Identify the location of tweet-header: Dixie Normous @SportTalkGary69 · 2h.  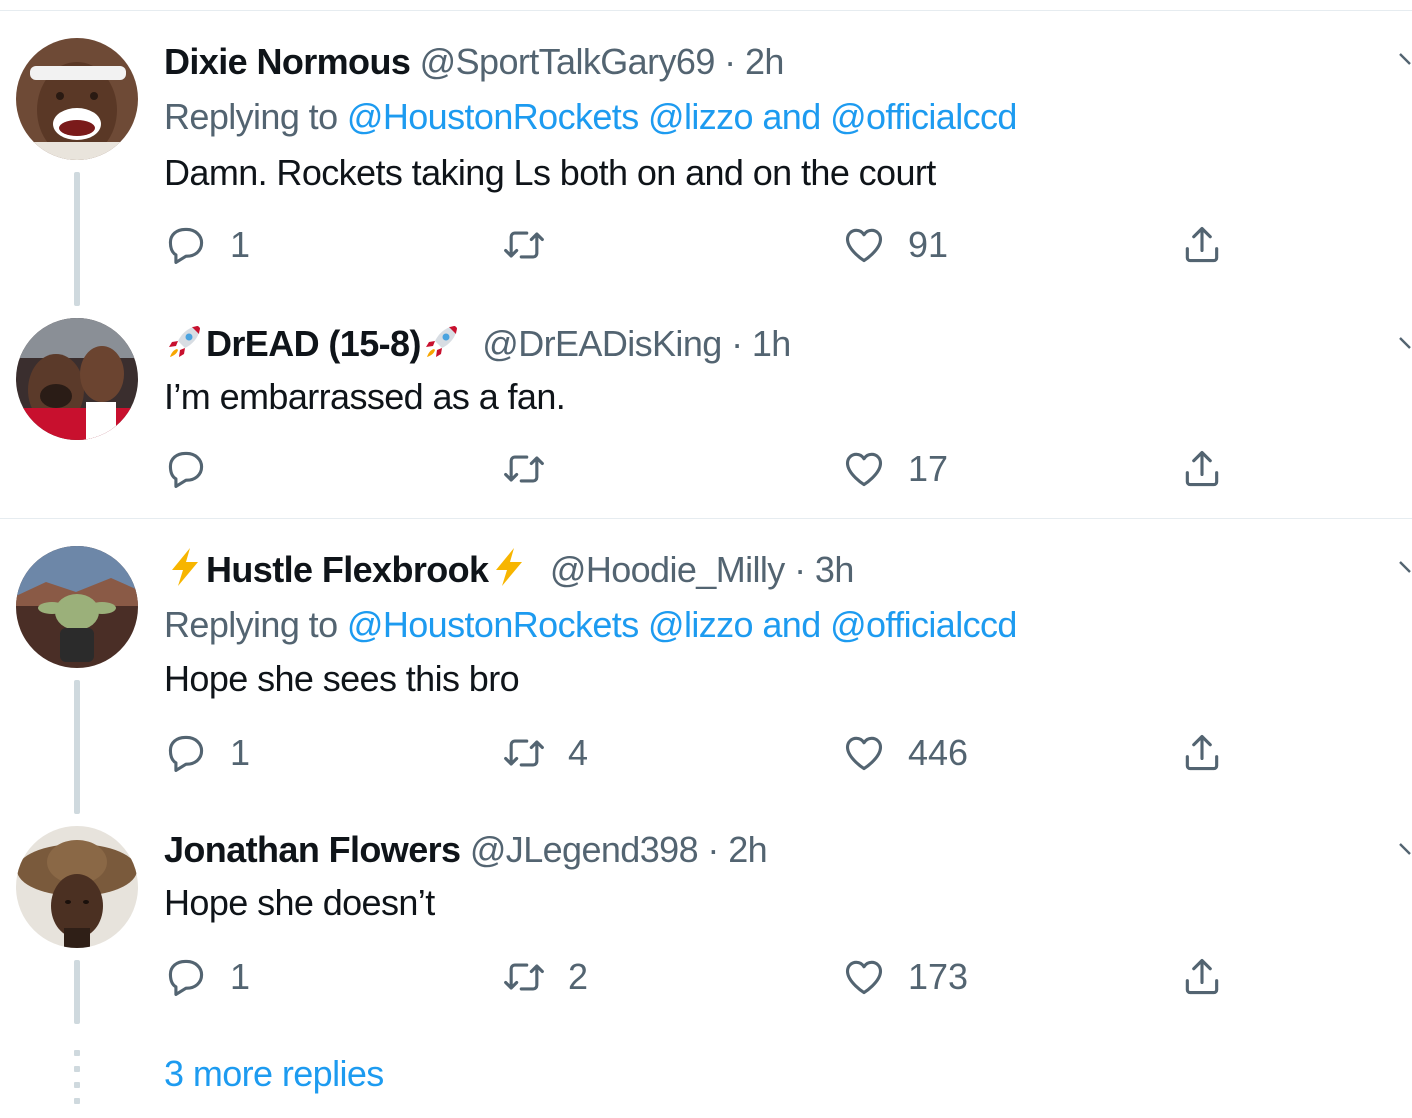
(474, 62).